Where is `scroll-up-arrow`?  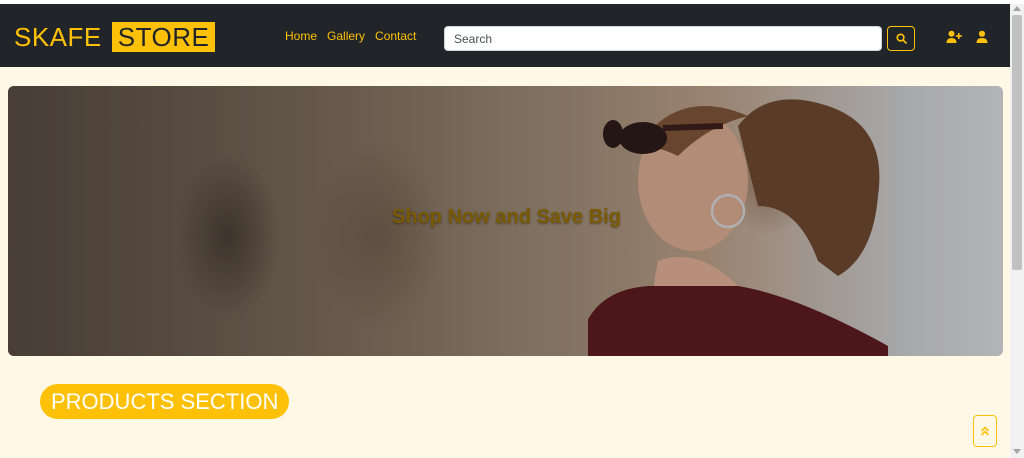 scroll-up-arrow is located at coordinates (1017, 8).